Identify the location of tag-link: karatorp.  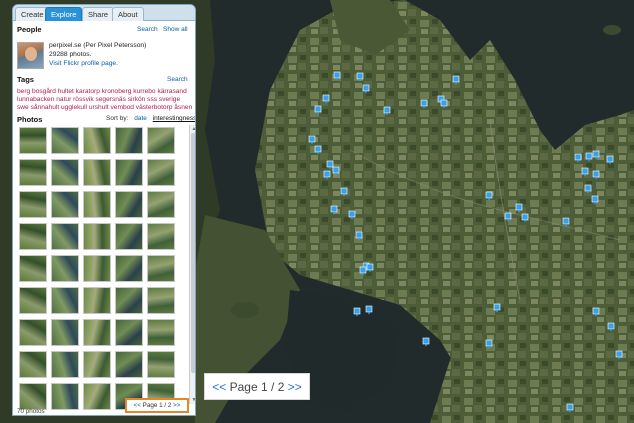
(89, 91).